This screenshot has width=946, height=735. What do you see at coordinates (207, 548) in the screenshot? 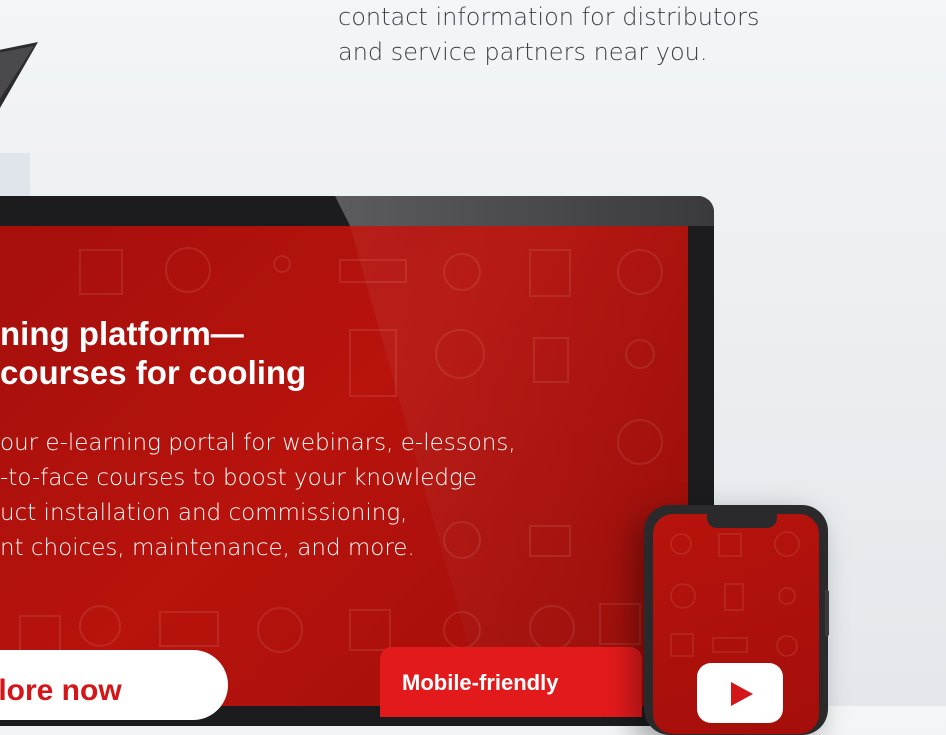
I see `description-line: nt choices, maintenance, and more.` at bounding box center [207, 548].